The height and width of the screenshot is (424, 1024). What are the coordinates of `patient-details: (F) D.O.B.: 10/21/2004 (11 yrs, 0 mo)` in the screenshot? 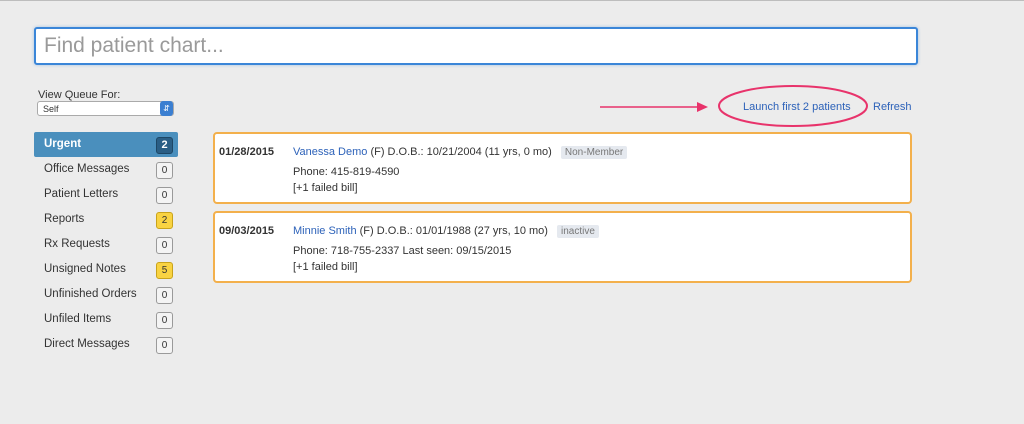 It's located at (461, 152).